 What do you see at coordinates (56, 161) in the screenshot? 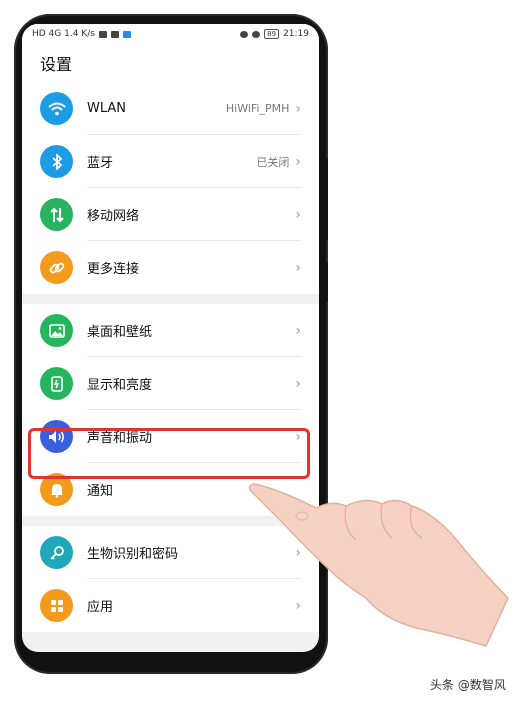
I see `bluetooth-icon` at bounding box center [56, 161].